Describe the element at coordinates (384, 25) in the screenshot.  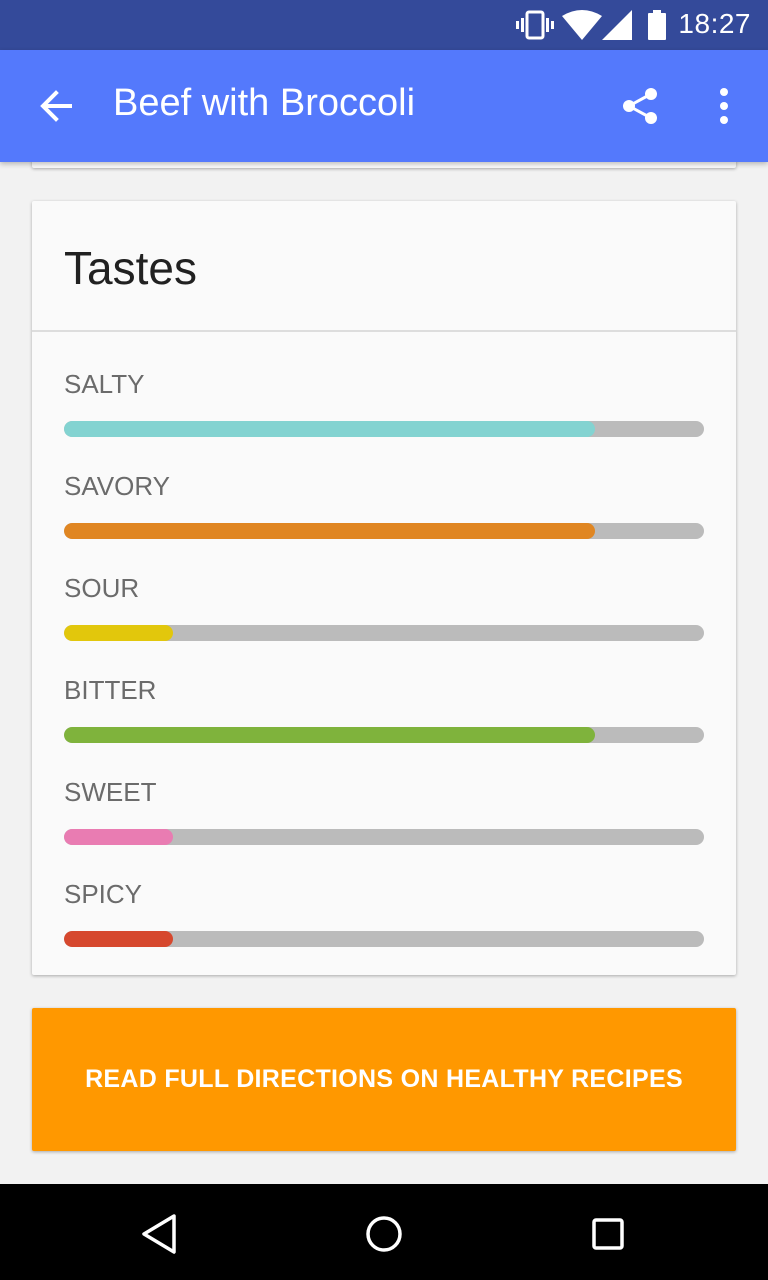
I see `status-bar: 18:27` at that location.